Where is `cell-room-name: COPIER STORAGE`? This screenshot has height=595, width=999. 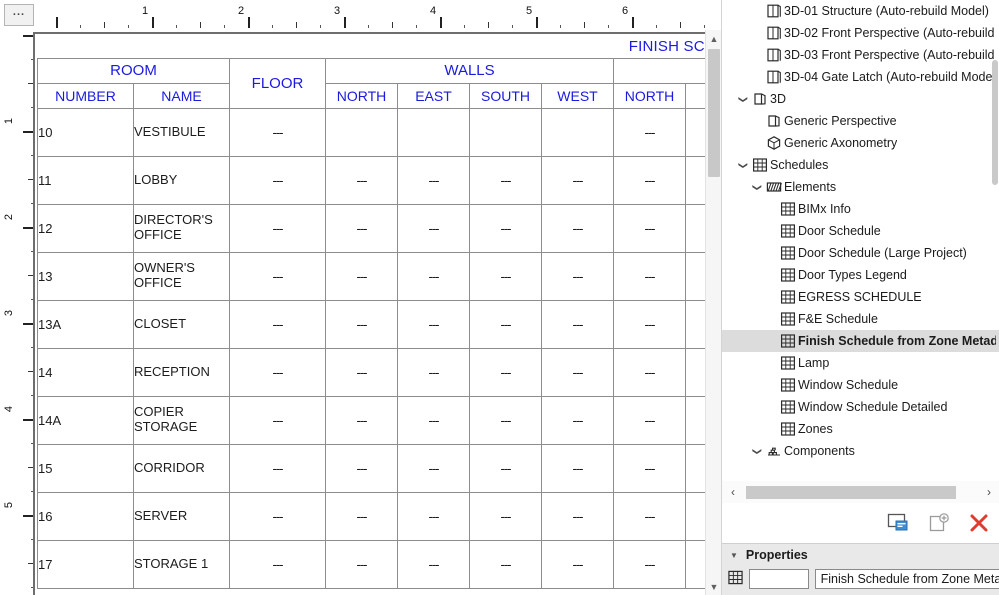
cell-room-name: COPIER STORAGE is located at coordinates (181, 420).